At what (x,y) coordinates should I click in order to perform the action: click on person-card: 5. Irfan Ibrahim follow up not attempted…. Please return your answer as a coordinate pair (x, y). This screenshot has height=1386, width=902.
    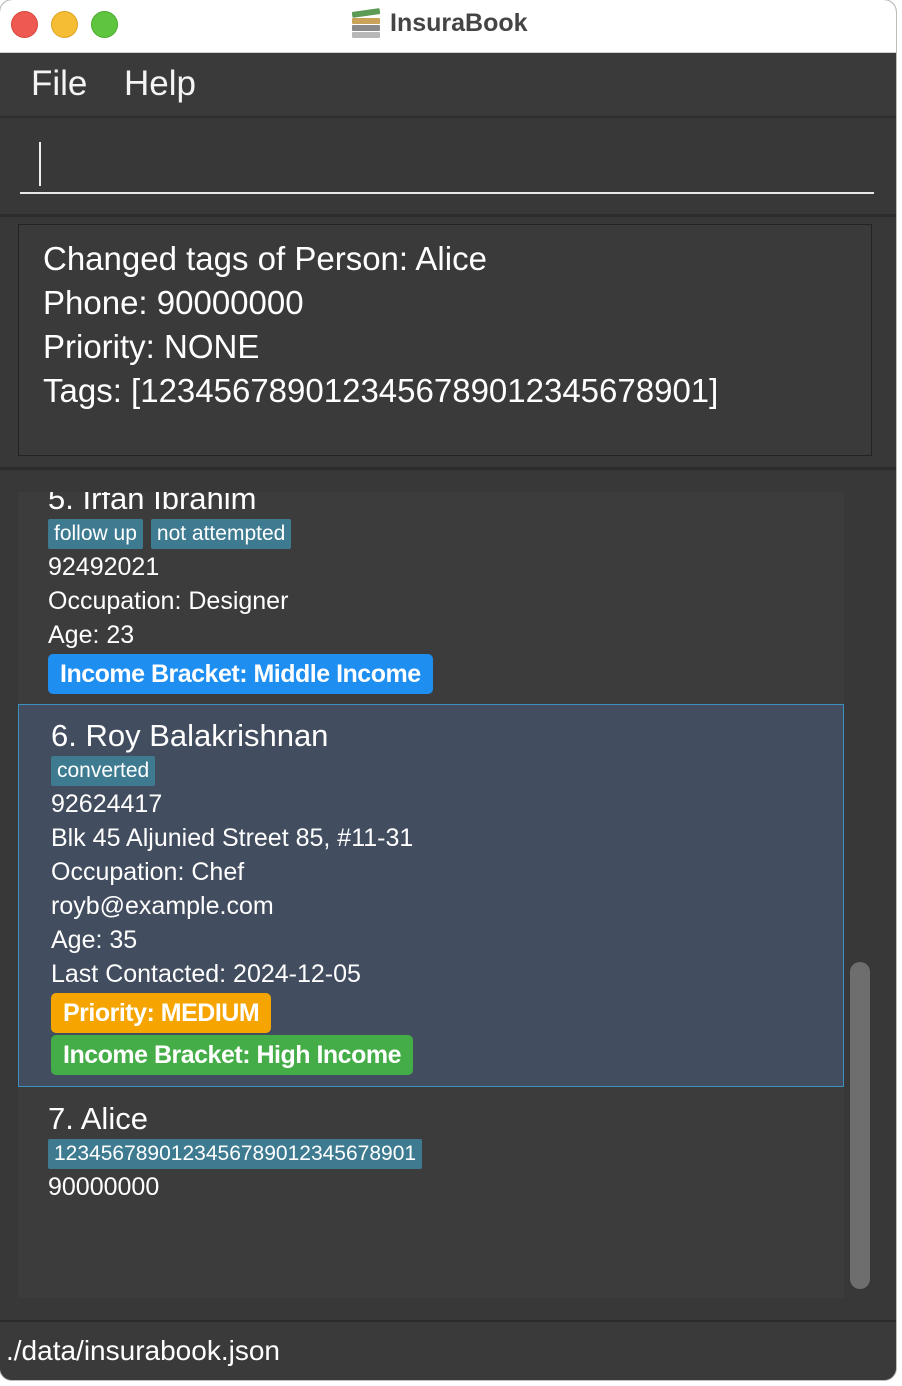
    Looking at the image, I should click on (431, 598).